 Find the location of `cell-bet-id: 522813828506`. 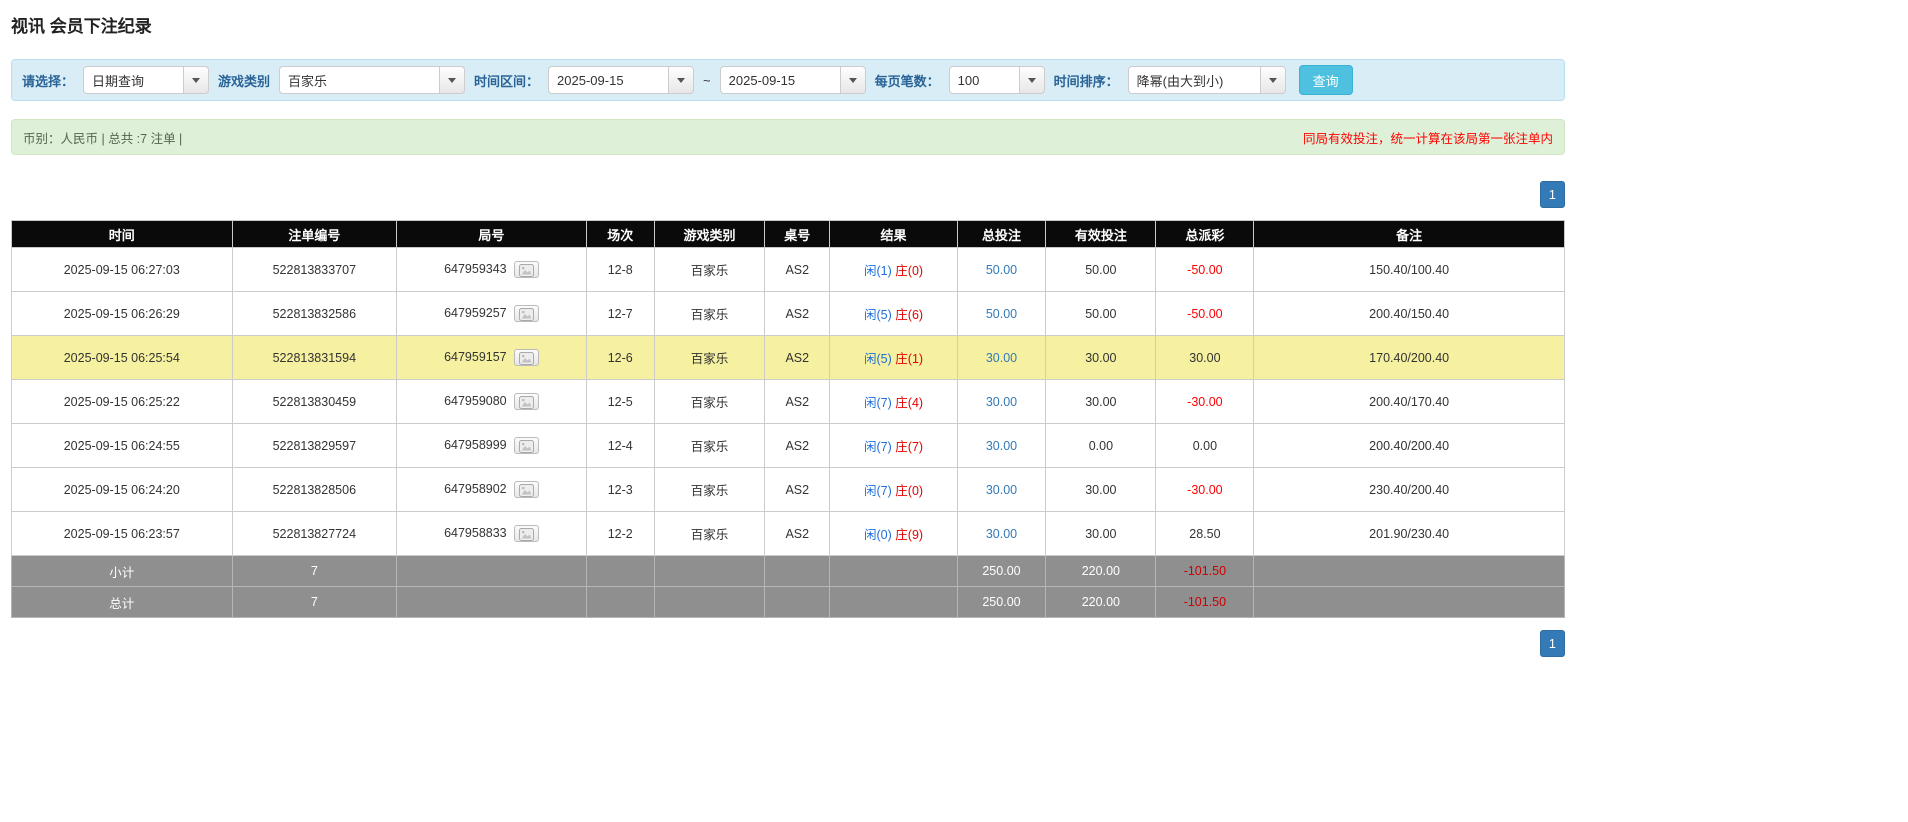

cell-bet-id: 522813828506 is located at coordinates (314, 489).